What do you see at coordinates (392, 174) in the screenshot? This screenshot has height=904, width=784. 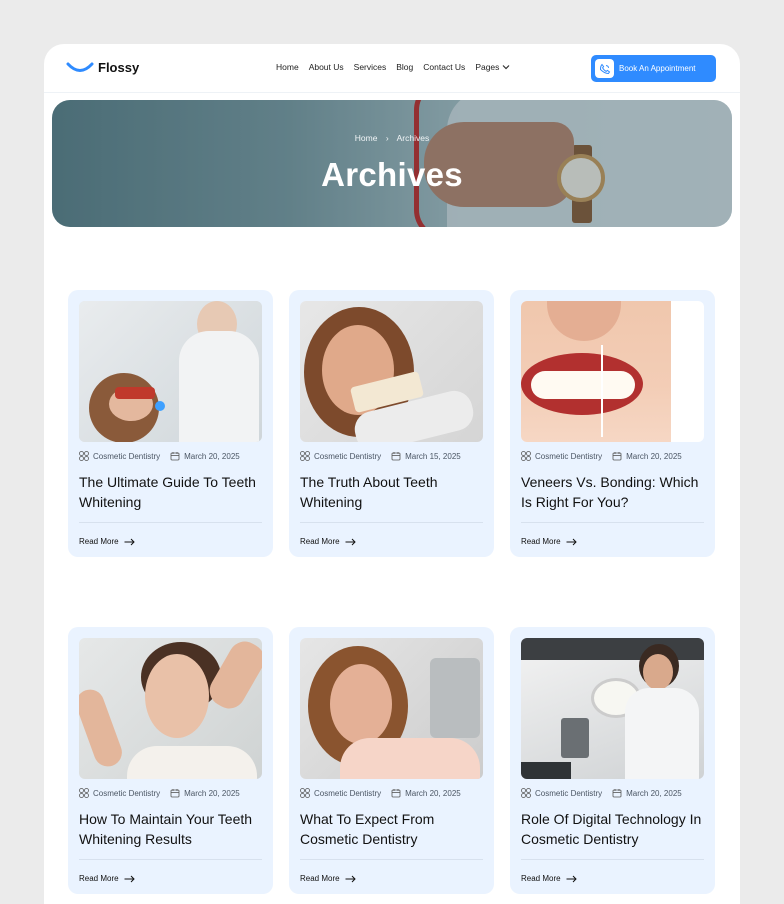 I see `page-title: Archives` at bounding box center [392, 174].